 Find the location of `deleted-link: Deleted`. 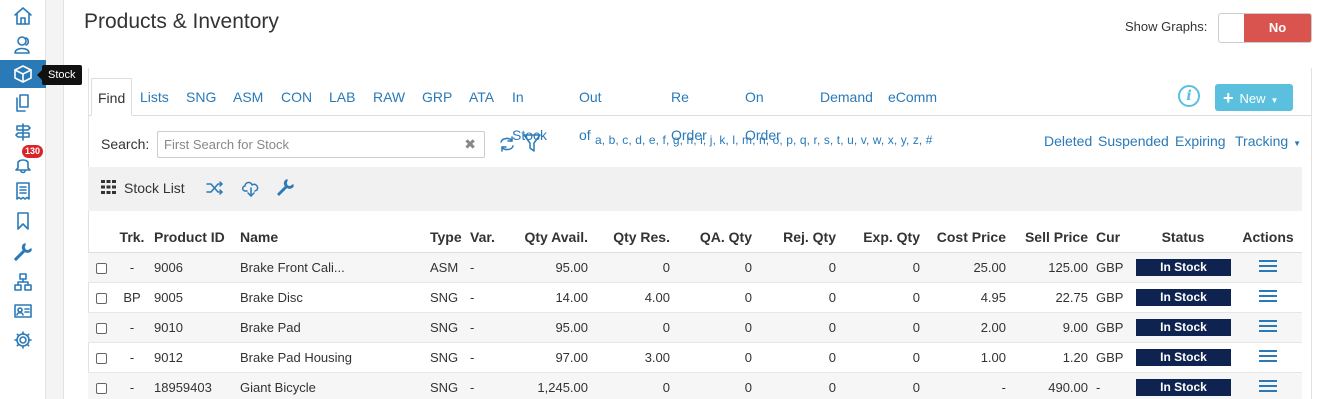

deleted-link: Deleted is located at coordinates (1068, 141).